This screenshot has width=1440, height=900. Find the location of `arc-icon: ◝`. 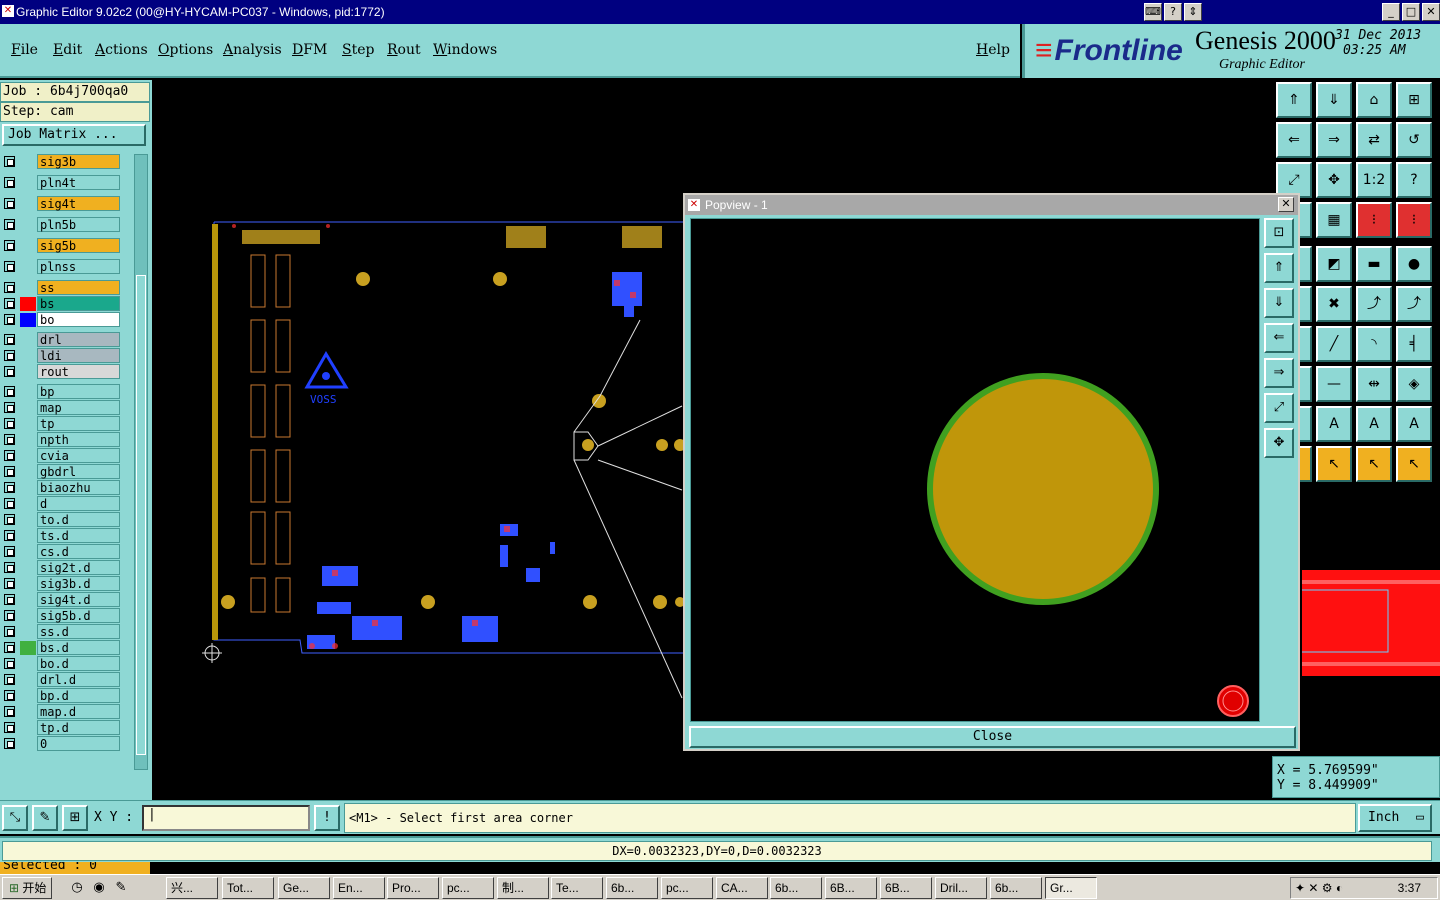

arc-icon: ◝ is located at coordinates (1374, 344).